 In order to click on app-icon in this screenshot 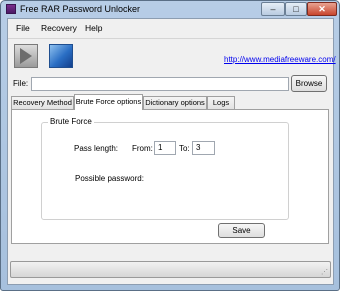, I will do `click(11, 9)`.